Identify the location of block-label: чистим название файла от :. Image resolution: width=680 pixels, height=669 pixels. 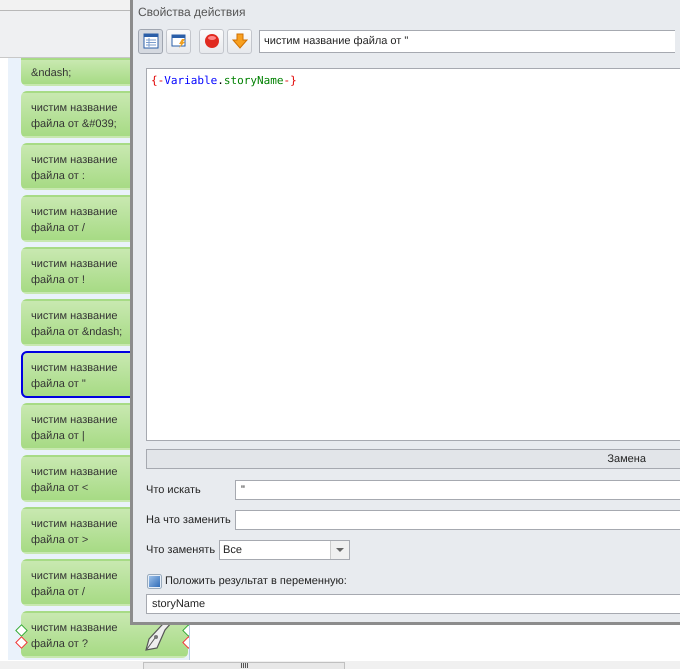
(74, 168).